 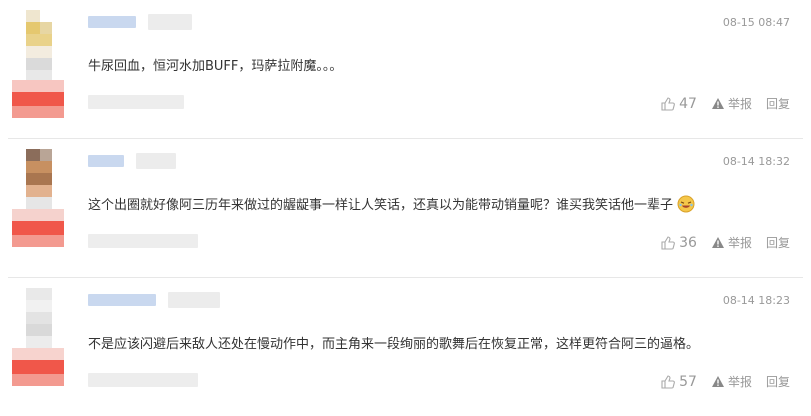 What do you see at coordinates (215, 66) in the screenshot?
I see `comment-text: 牛尿回血，恒河水加BUFF，玛萨拉附魔。。。` at bounding box center [215, 66].